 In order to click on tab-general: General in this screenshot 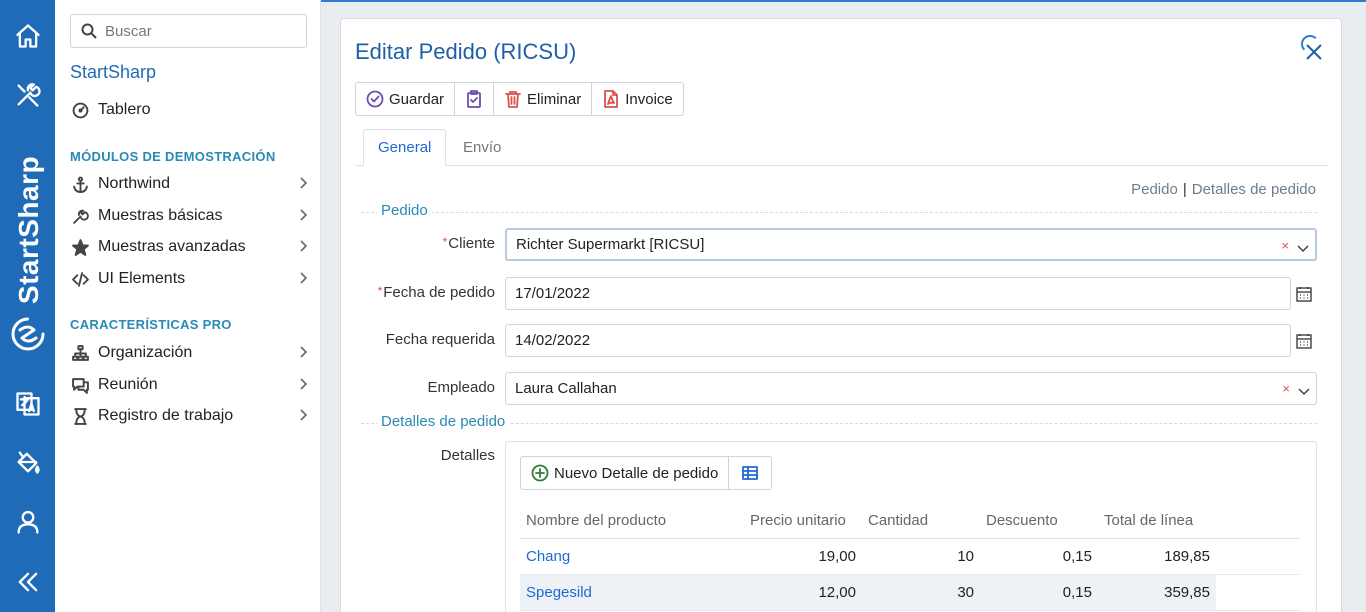, I will do `click(405, 147)`.